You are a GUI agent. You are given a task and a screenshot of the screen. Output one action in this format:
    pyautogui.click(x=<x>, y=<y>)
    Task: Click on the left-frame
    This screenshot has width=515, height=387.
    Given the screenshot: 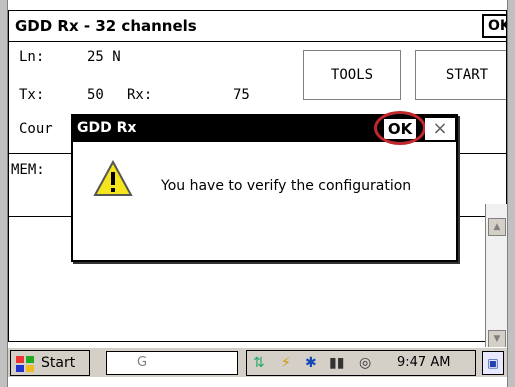 What is the action you would take?
    pyautogui.click(x=4, y=193)
    